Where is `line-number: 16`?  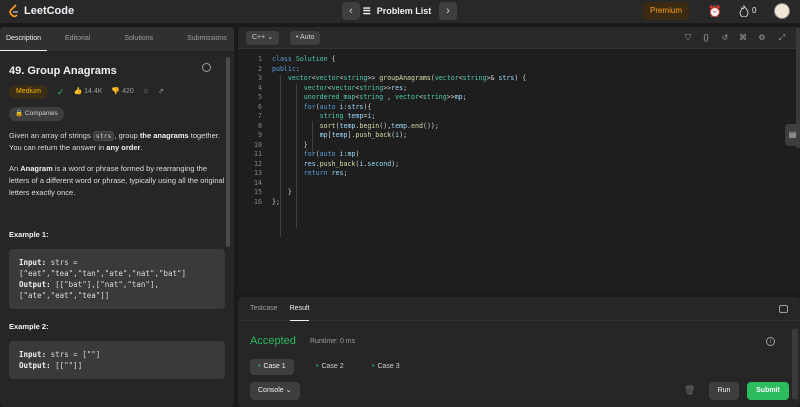 line-number: 16 is located at coordinates (258, 201).